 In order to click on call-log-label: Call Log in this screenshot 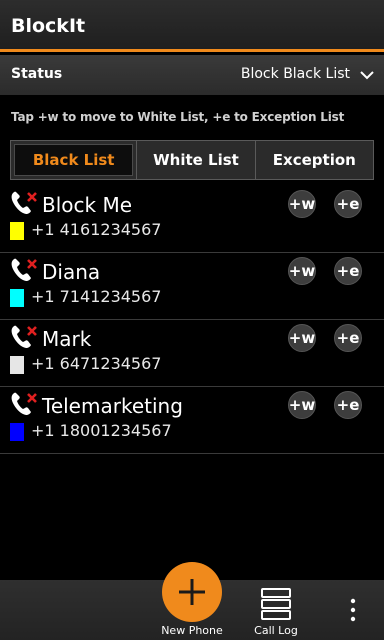, I will do `click(276, 630)`.